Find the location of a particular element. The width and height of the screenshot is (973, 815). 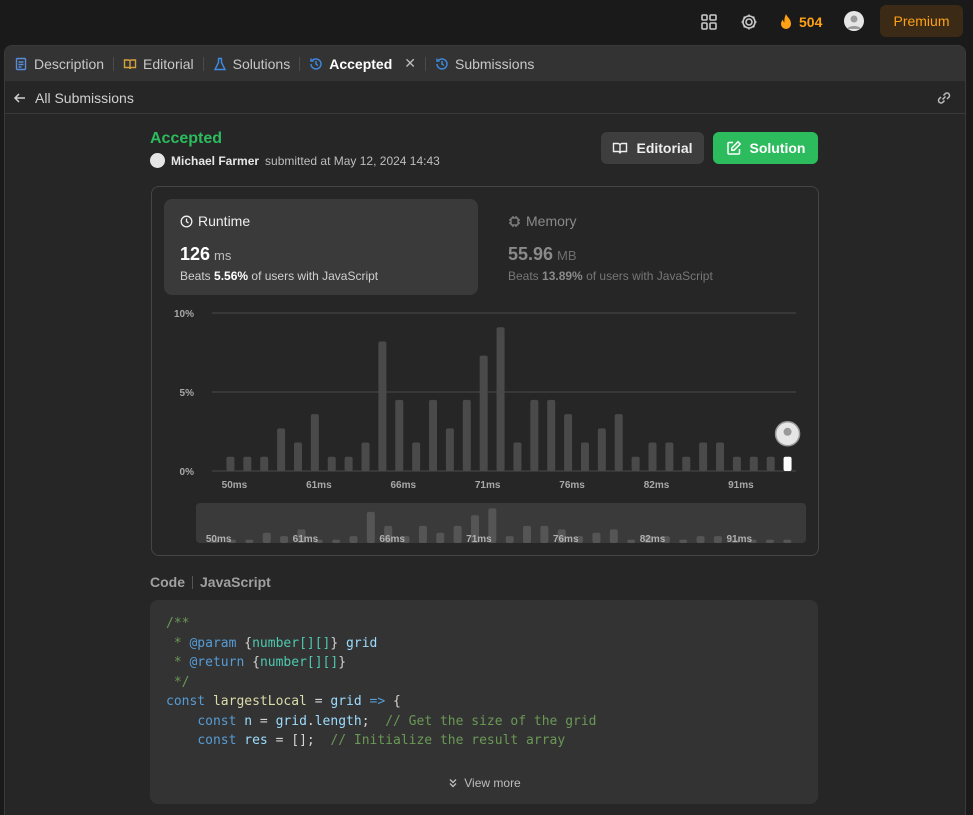

code-language: JavaScript is located at coordinates (235, 582).